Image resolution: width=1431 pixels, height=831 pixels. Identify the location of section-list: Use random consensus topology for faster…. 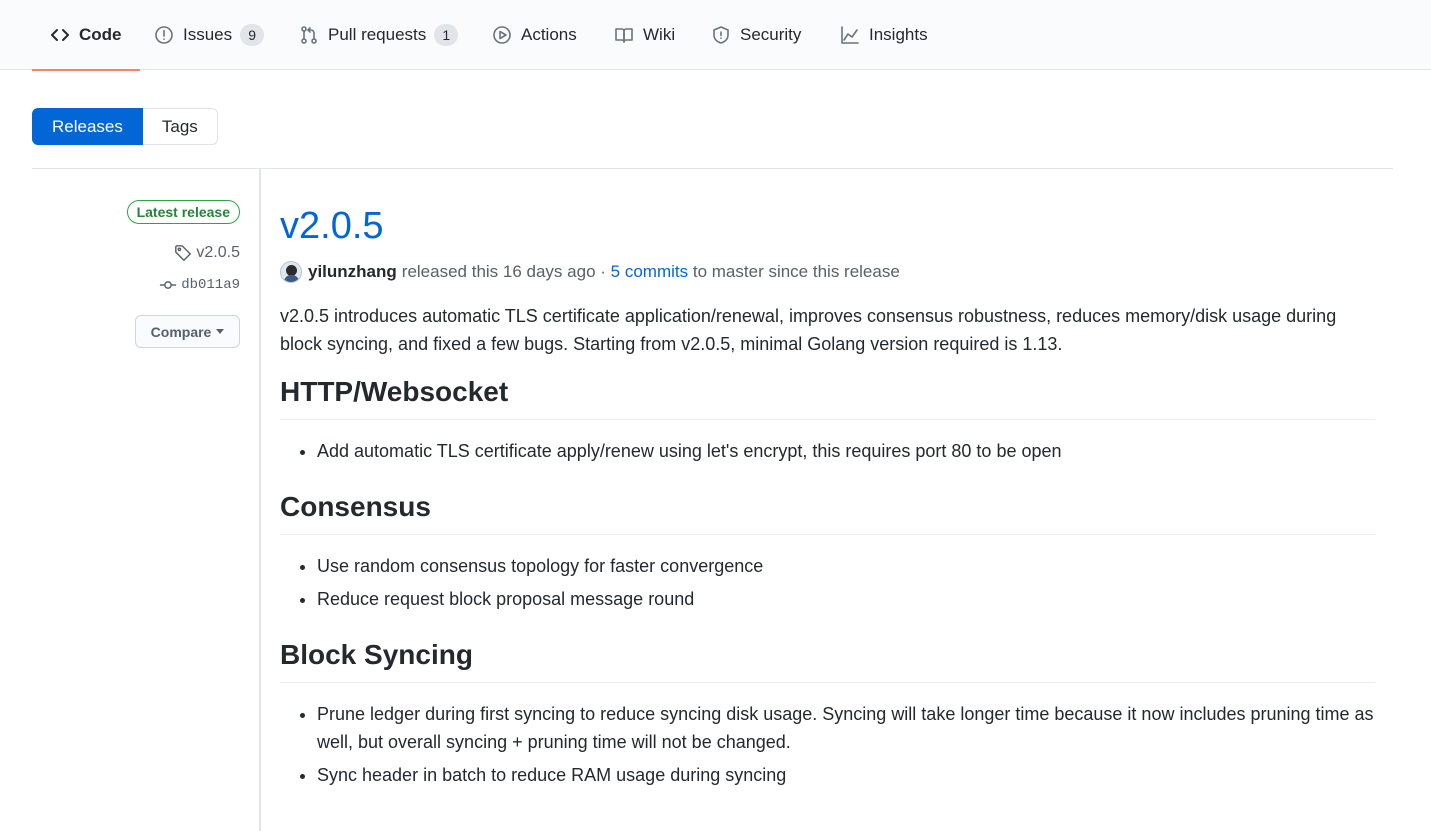
(827, 582).